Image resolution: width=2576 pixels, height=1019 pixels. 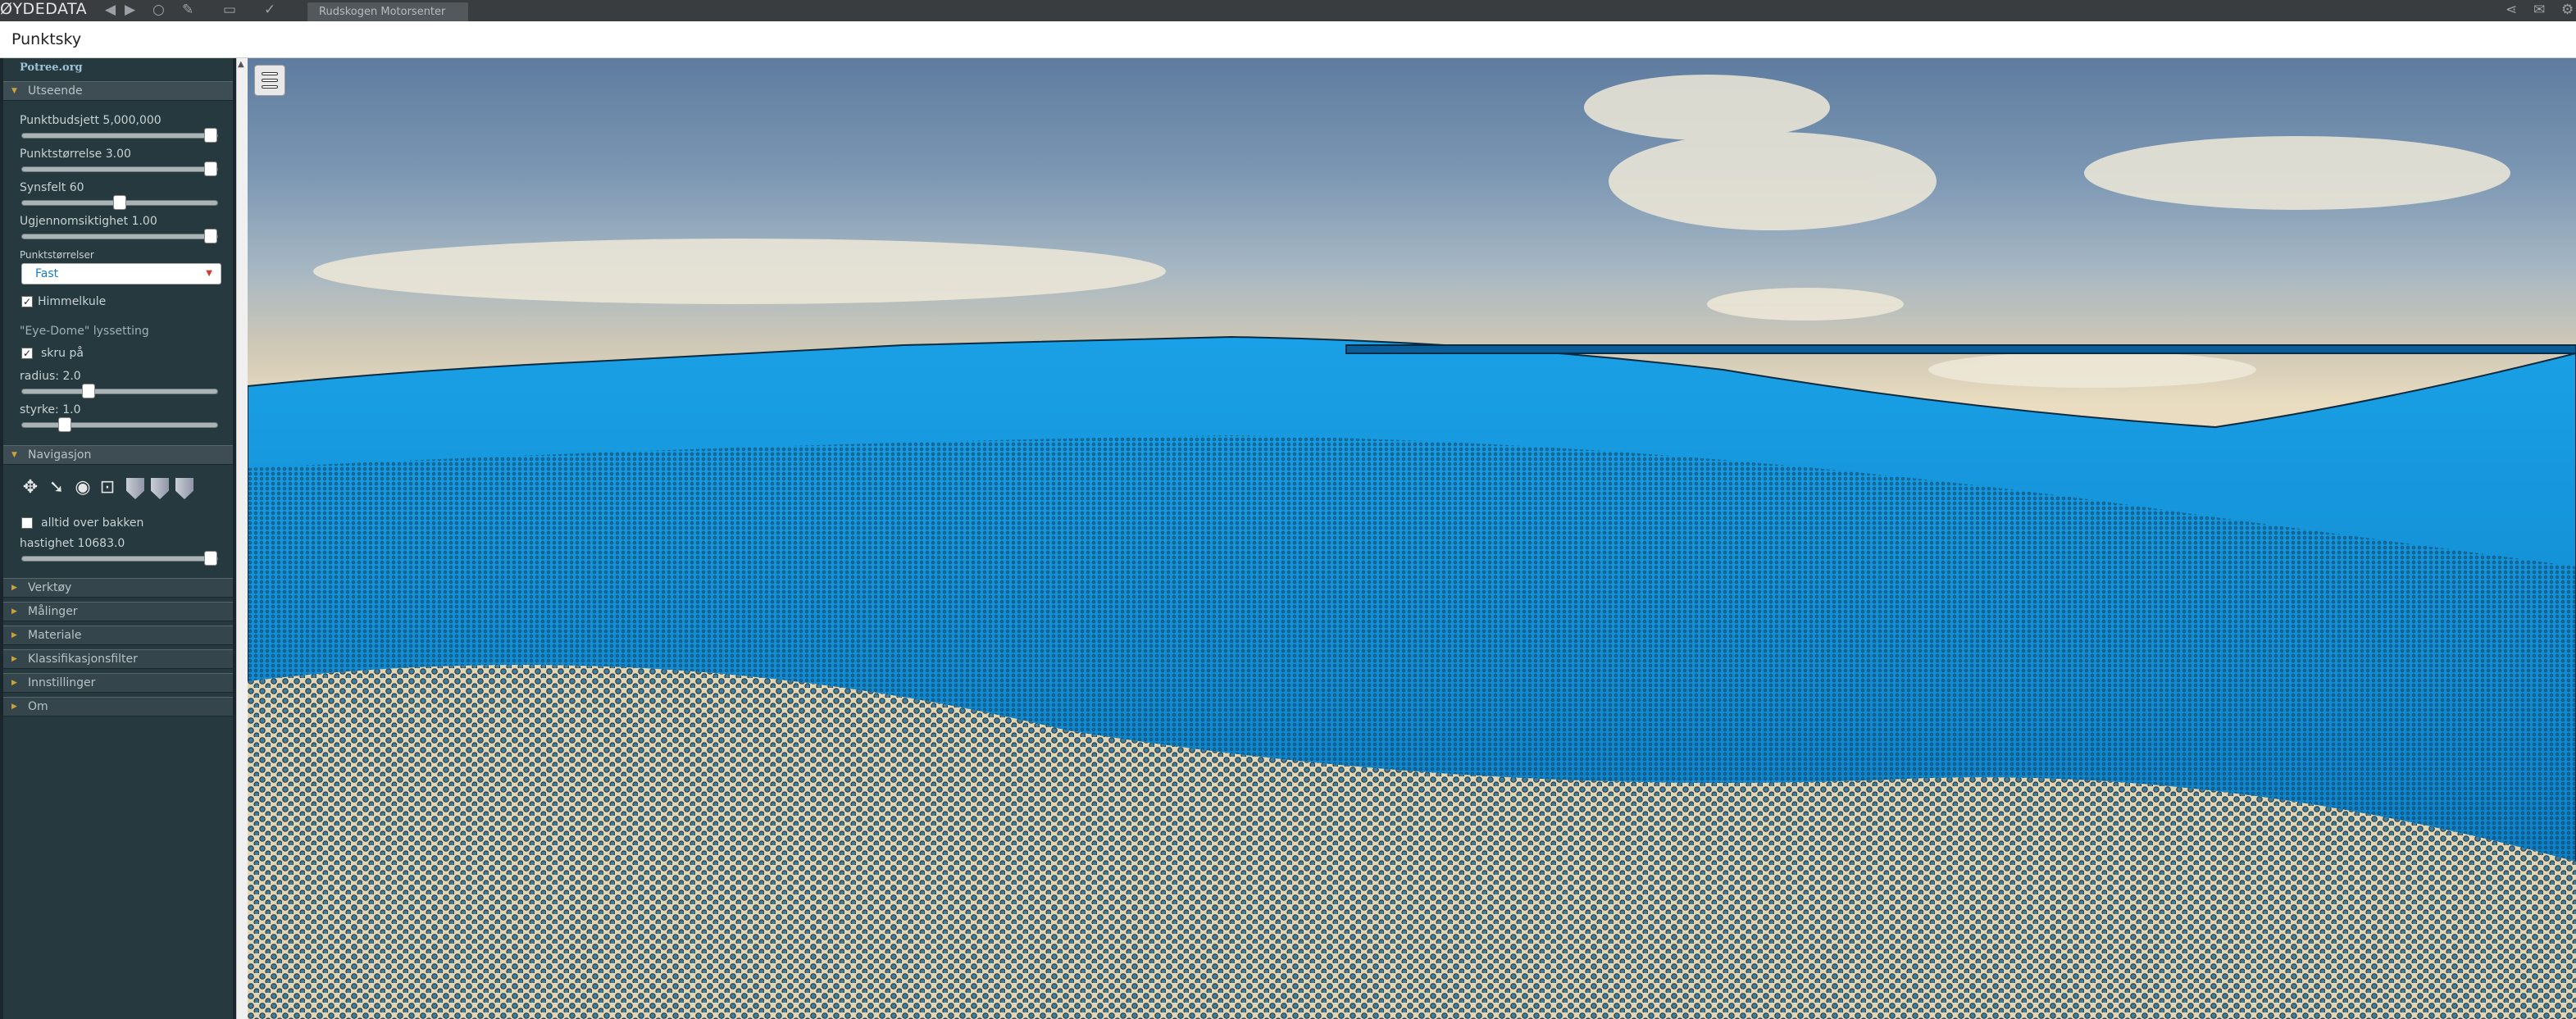 What do you see at coordinates (119, 424) in the screenshot?
I see `edl-strength-slider` at bounding box center [119, 424].